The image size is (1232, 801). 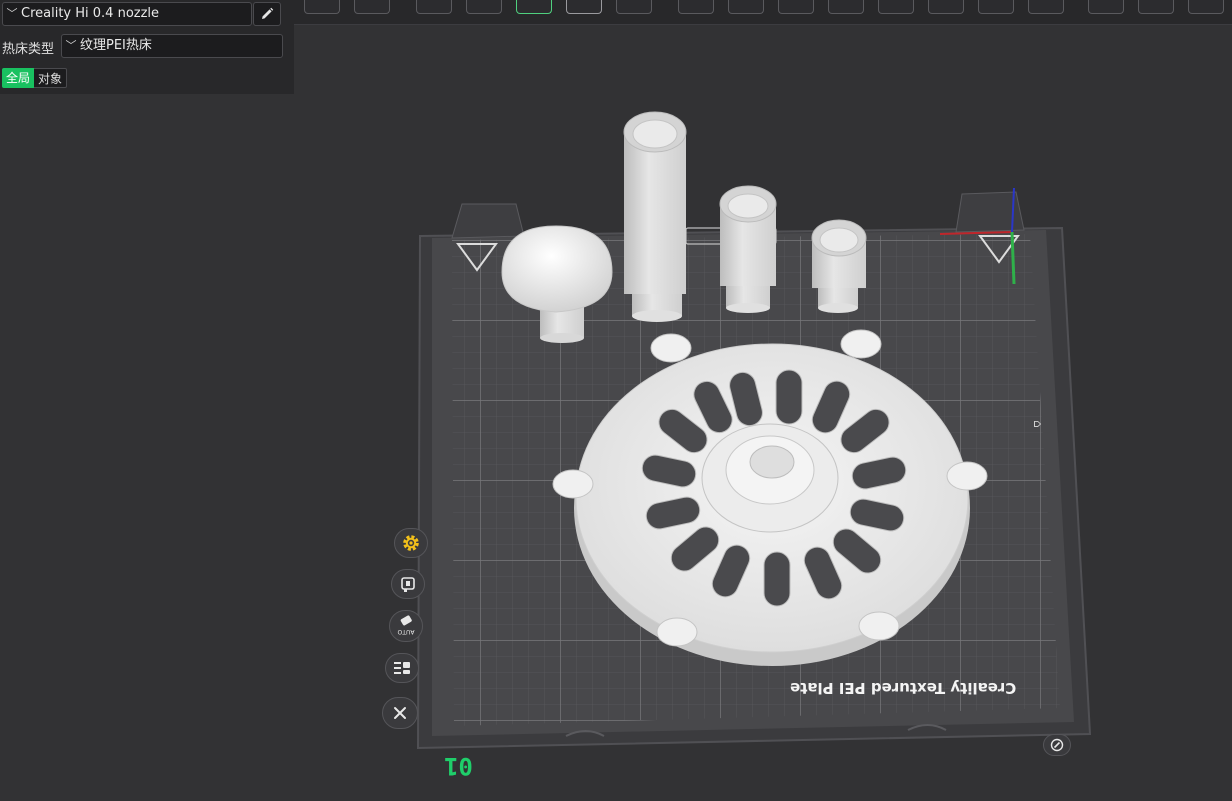 What do you see at coordinates (696, 7) in the screenshot?
I see `toolbar-move-icon` at bounding box center [696, 7].